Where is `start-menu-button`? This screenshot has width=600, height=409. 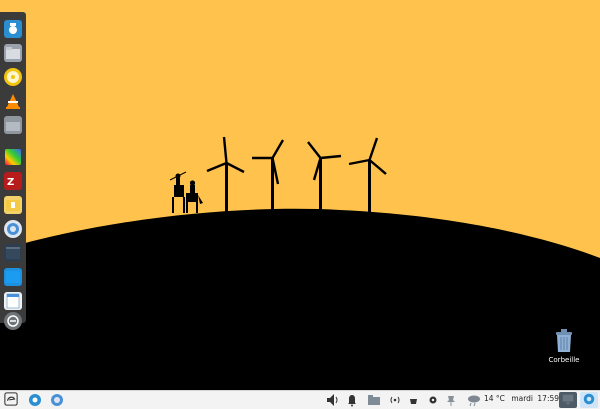 start-menu-button is located at coordinates (11, 399).